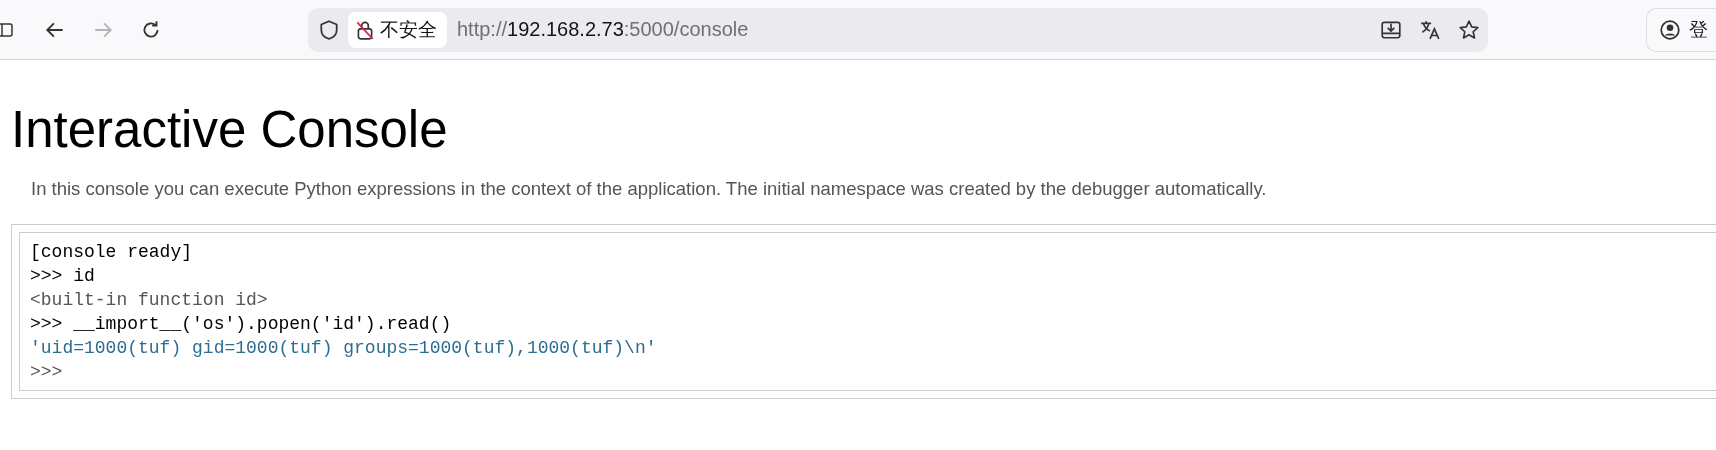  What do you see at coordinates (408, 29) in the screenshot?
I see `security-label: 不安全` at bounding box center [408, 29].